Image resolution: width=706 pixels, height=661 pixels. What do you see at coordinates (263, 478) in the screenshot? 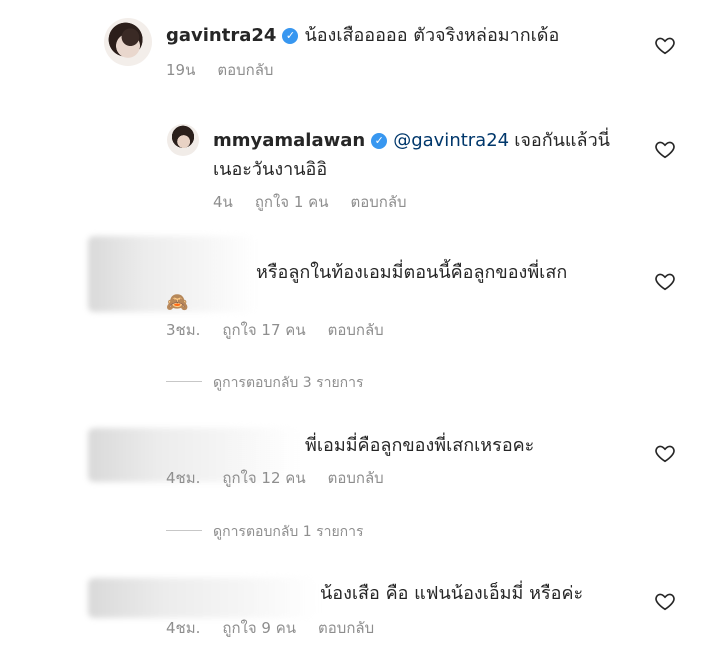
I see `likes-count: ถูกใจ 12 คน` at bounding box center [263, 478].